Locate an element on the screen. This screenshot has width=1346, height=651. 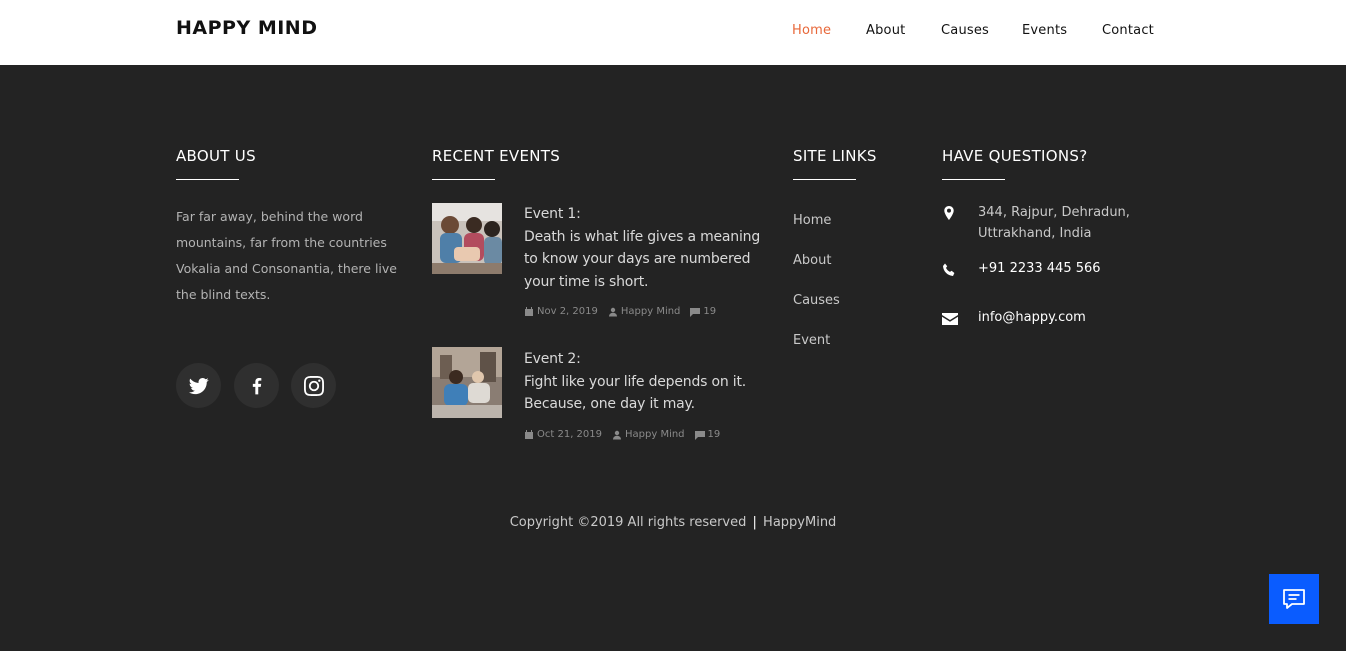
map-marker-icon is located at coordinates (950, 213).